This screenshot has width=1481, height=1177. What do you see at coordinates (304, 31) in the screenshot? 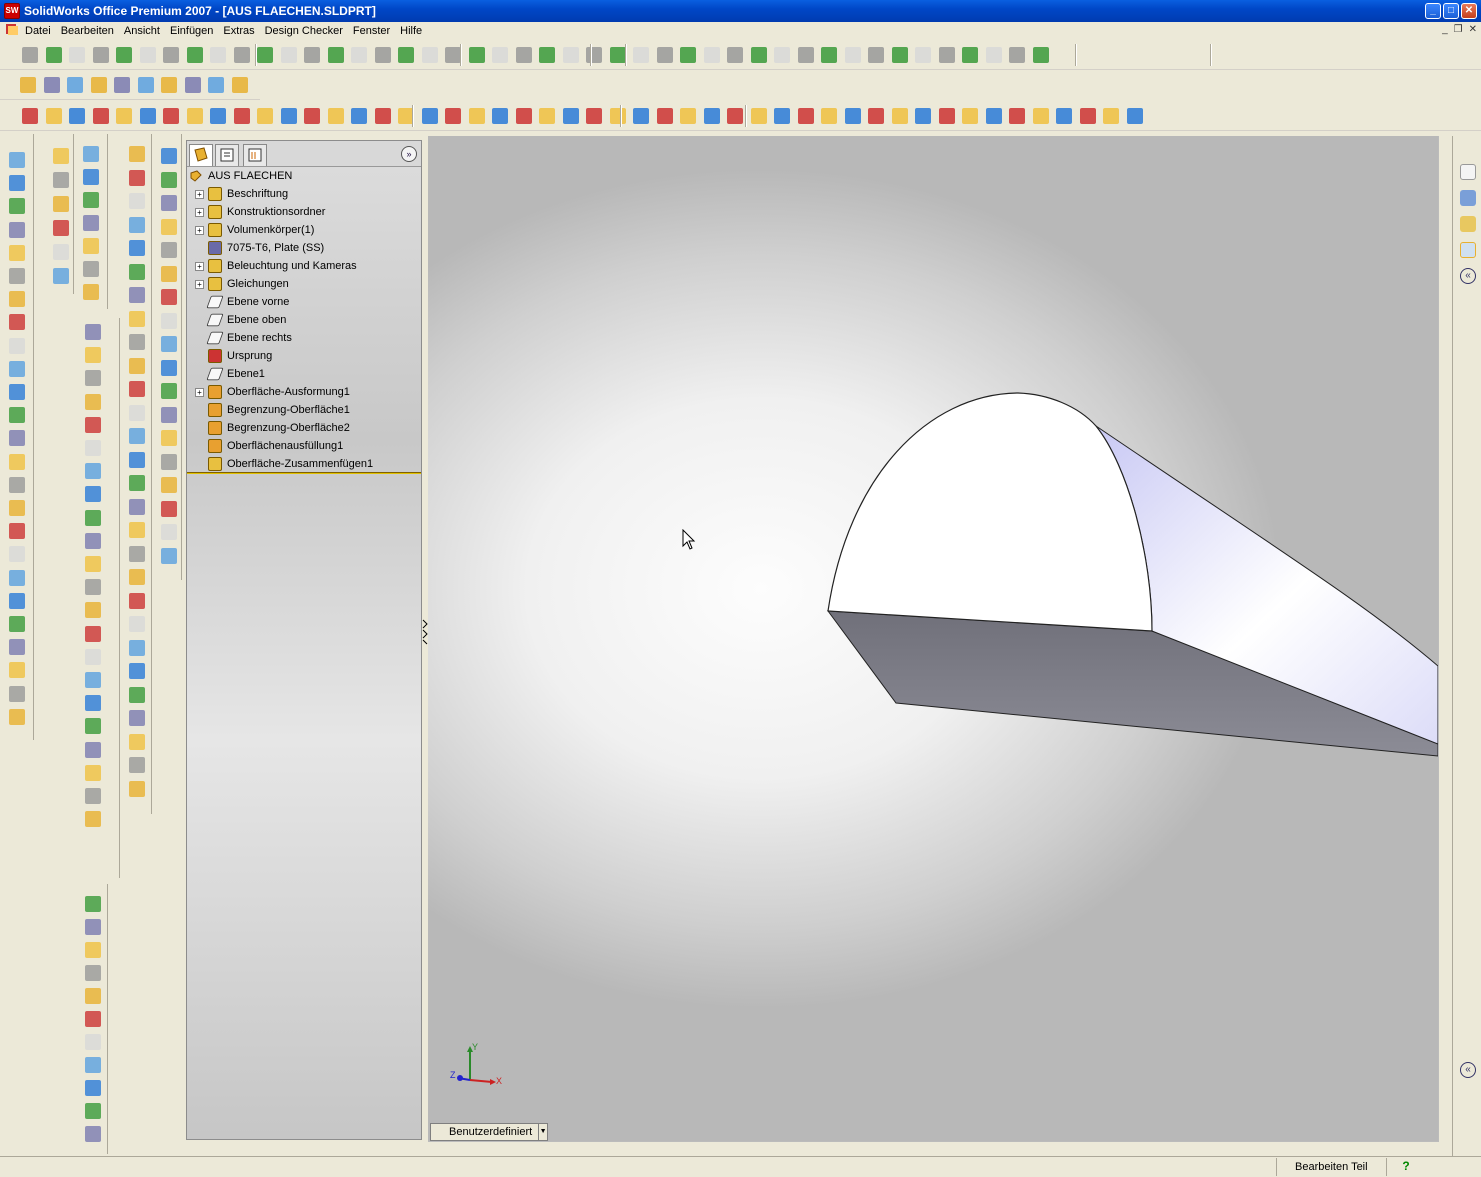
I see `menu-design-checker: Design Checker` at bounding box center [304, 31].